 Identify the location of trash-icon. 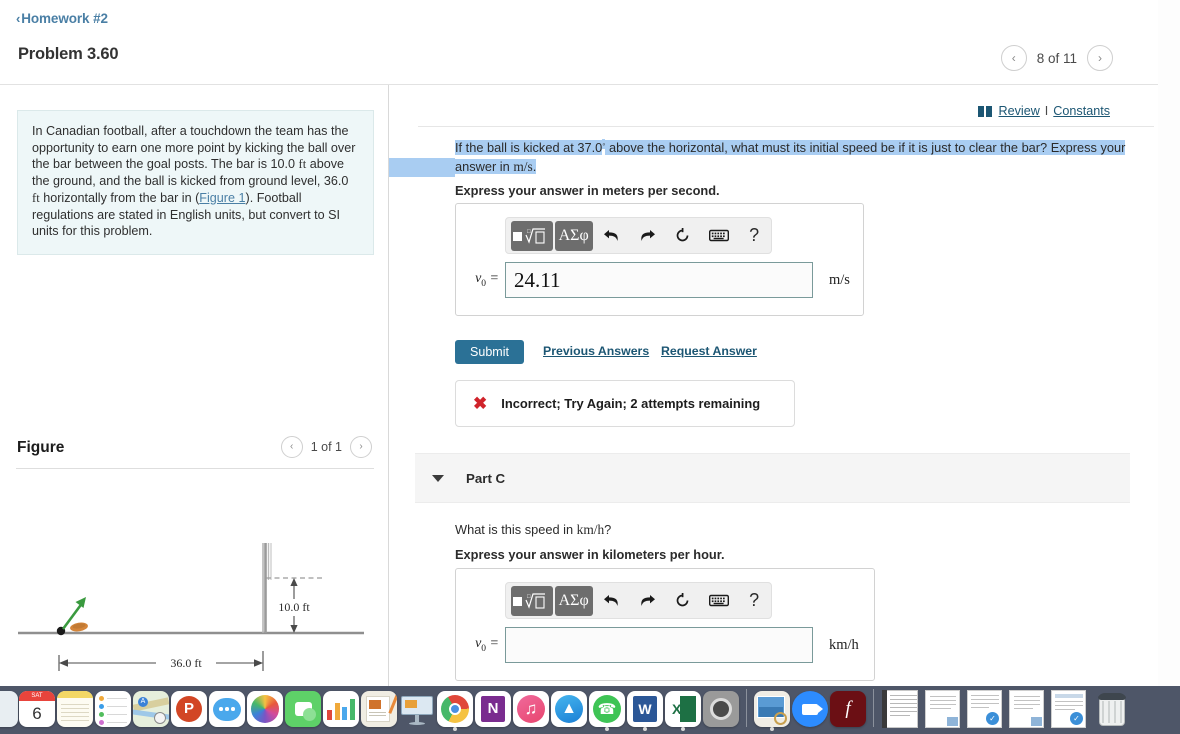
(1112, 710).